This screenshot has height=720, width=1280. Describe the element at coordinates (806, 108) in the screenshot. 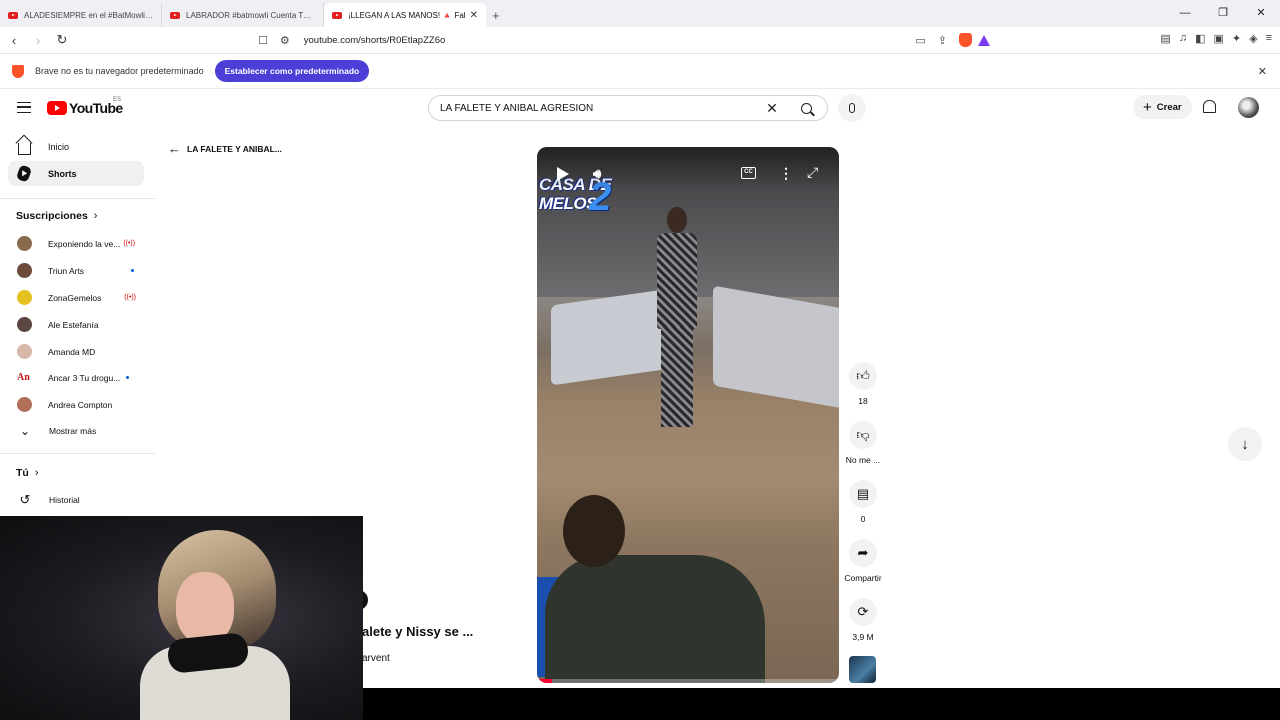

I see `search-button` at that location.